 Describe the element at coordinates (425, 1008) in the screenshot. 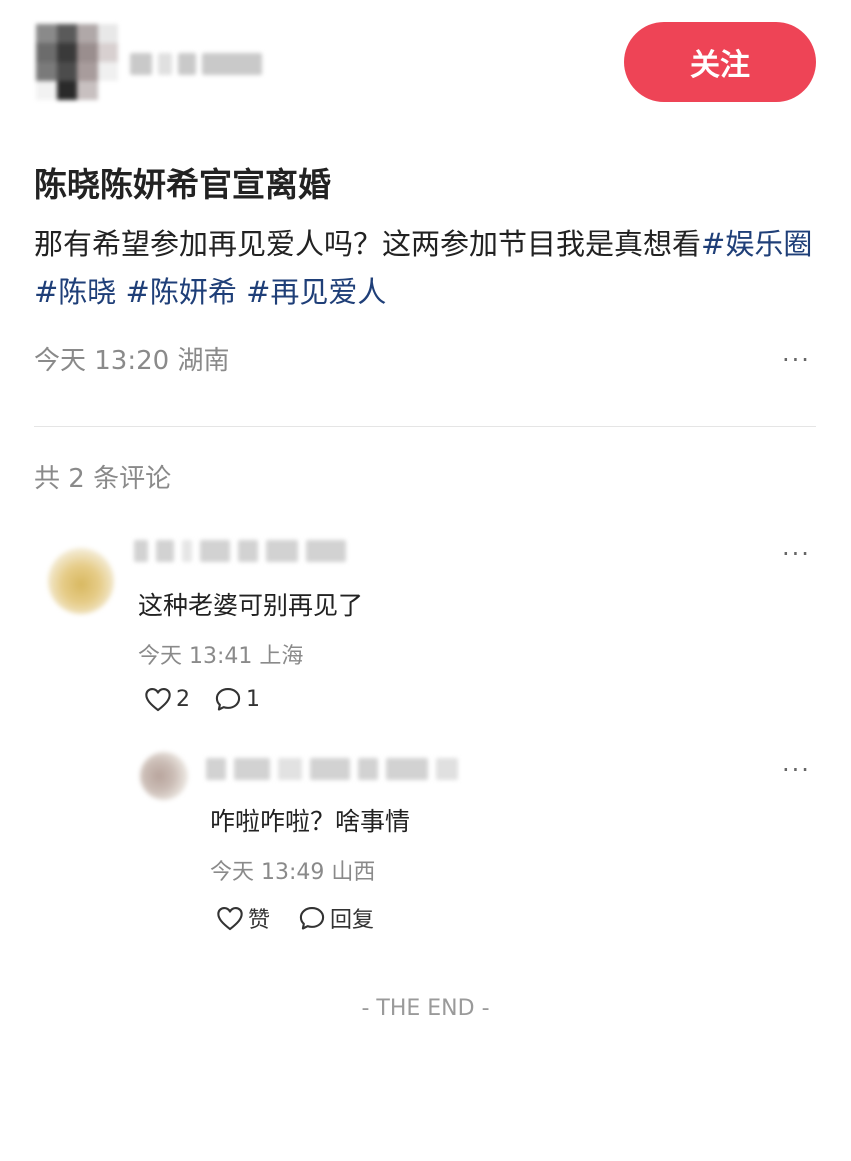

I see `end-marker: - THE END -` at that location.